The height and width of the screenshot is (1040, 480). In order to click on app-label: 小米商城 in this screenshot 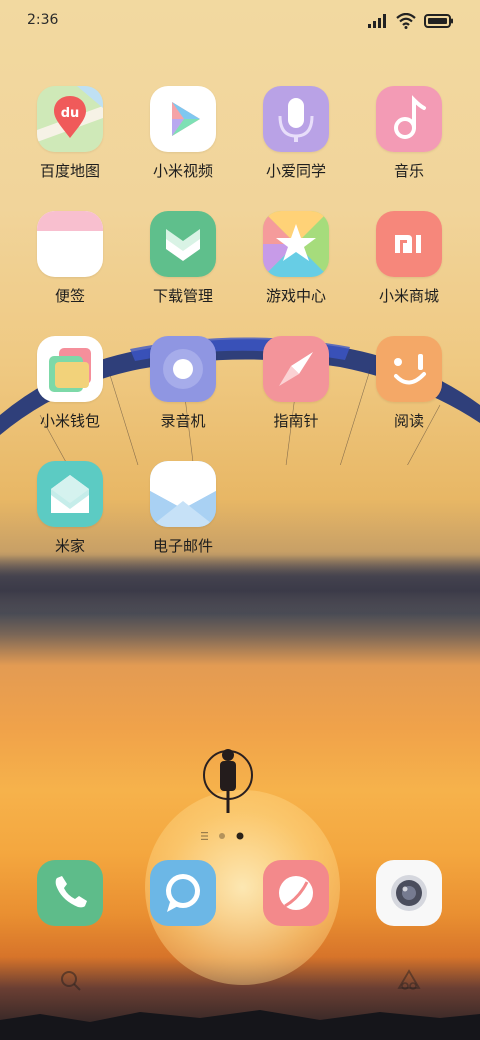, I will do `click(408, 296)`.